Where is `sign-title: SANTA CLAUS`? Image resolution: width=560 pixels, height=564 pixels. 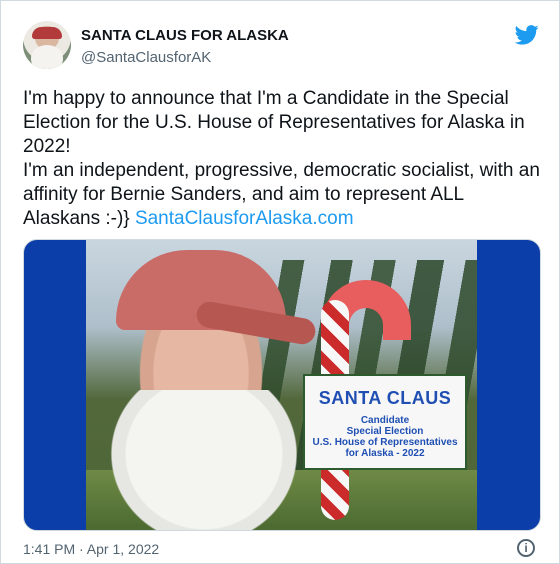
sign-title: SANTA CLAUS is located at coordinates (385, 398).